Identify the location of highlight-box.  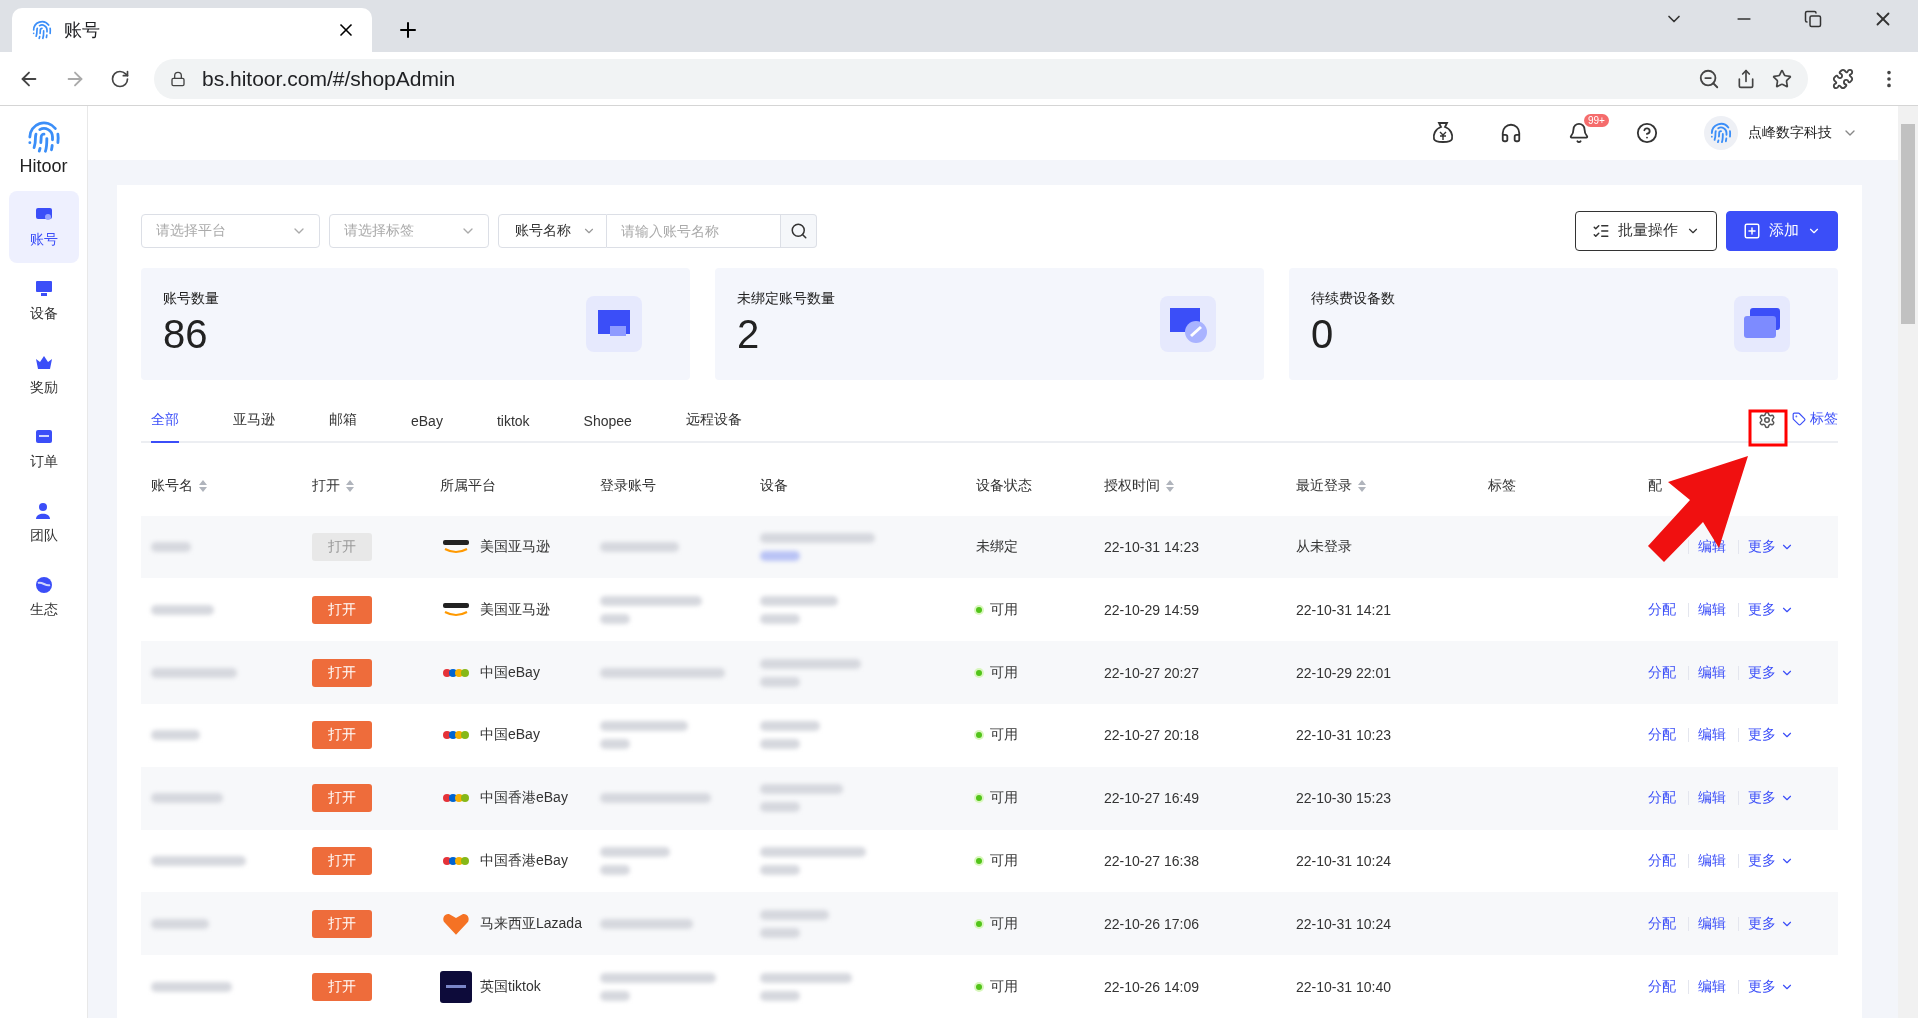
(1768, 428).